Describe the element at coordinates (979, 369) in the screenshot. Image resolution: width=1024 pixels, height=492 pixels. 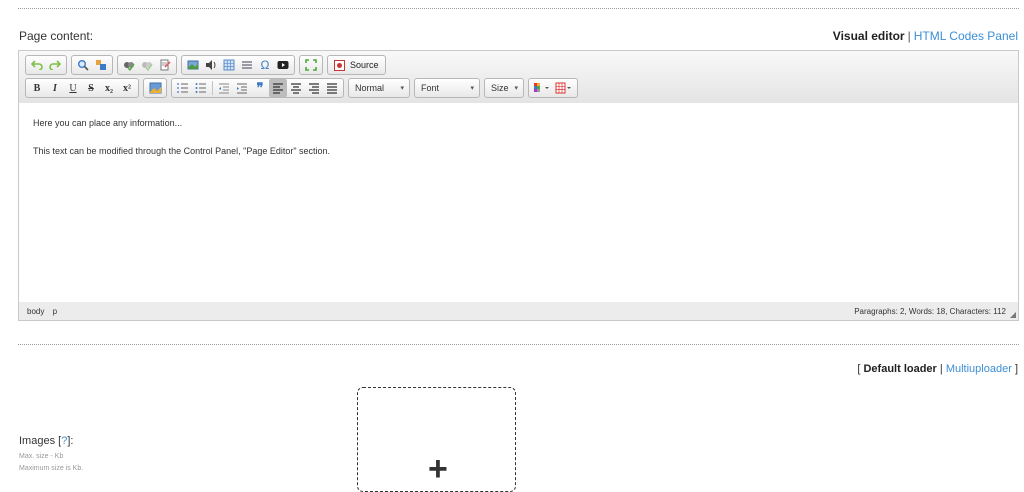
I see `multiuploader-link: Multiuploader` at that location.